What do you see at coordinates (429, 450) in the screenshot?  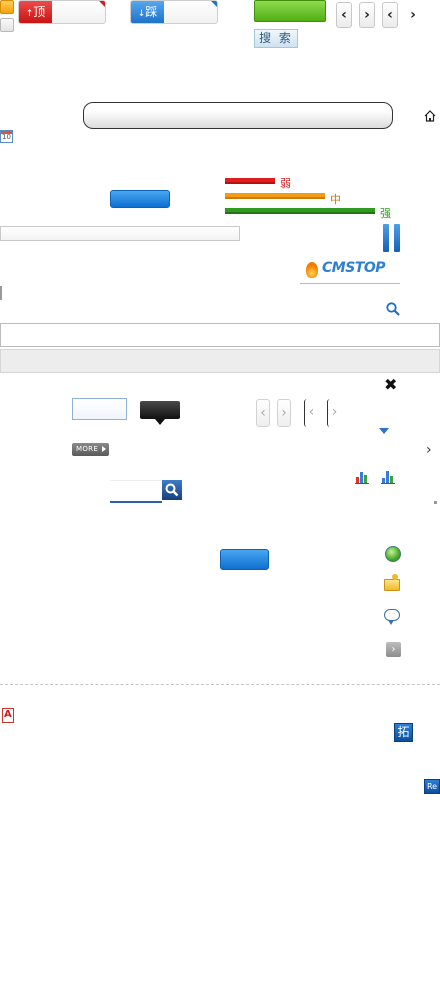 I see `chevron-right-icon: ›` at bounding box center [429, 450].